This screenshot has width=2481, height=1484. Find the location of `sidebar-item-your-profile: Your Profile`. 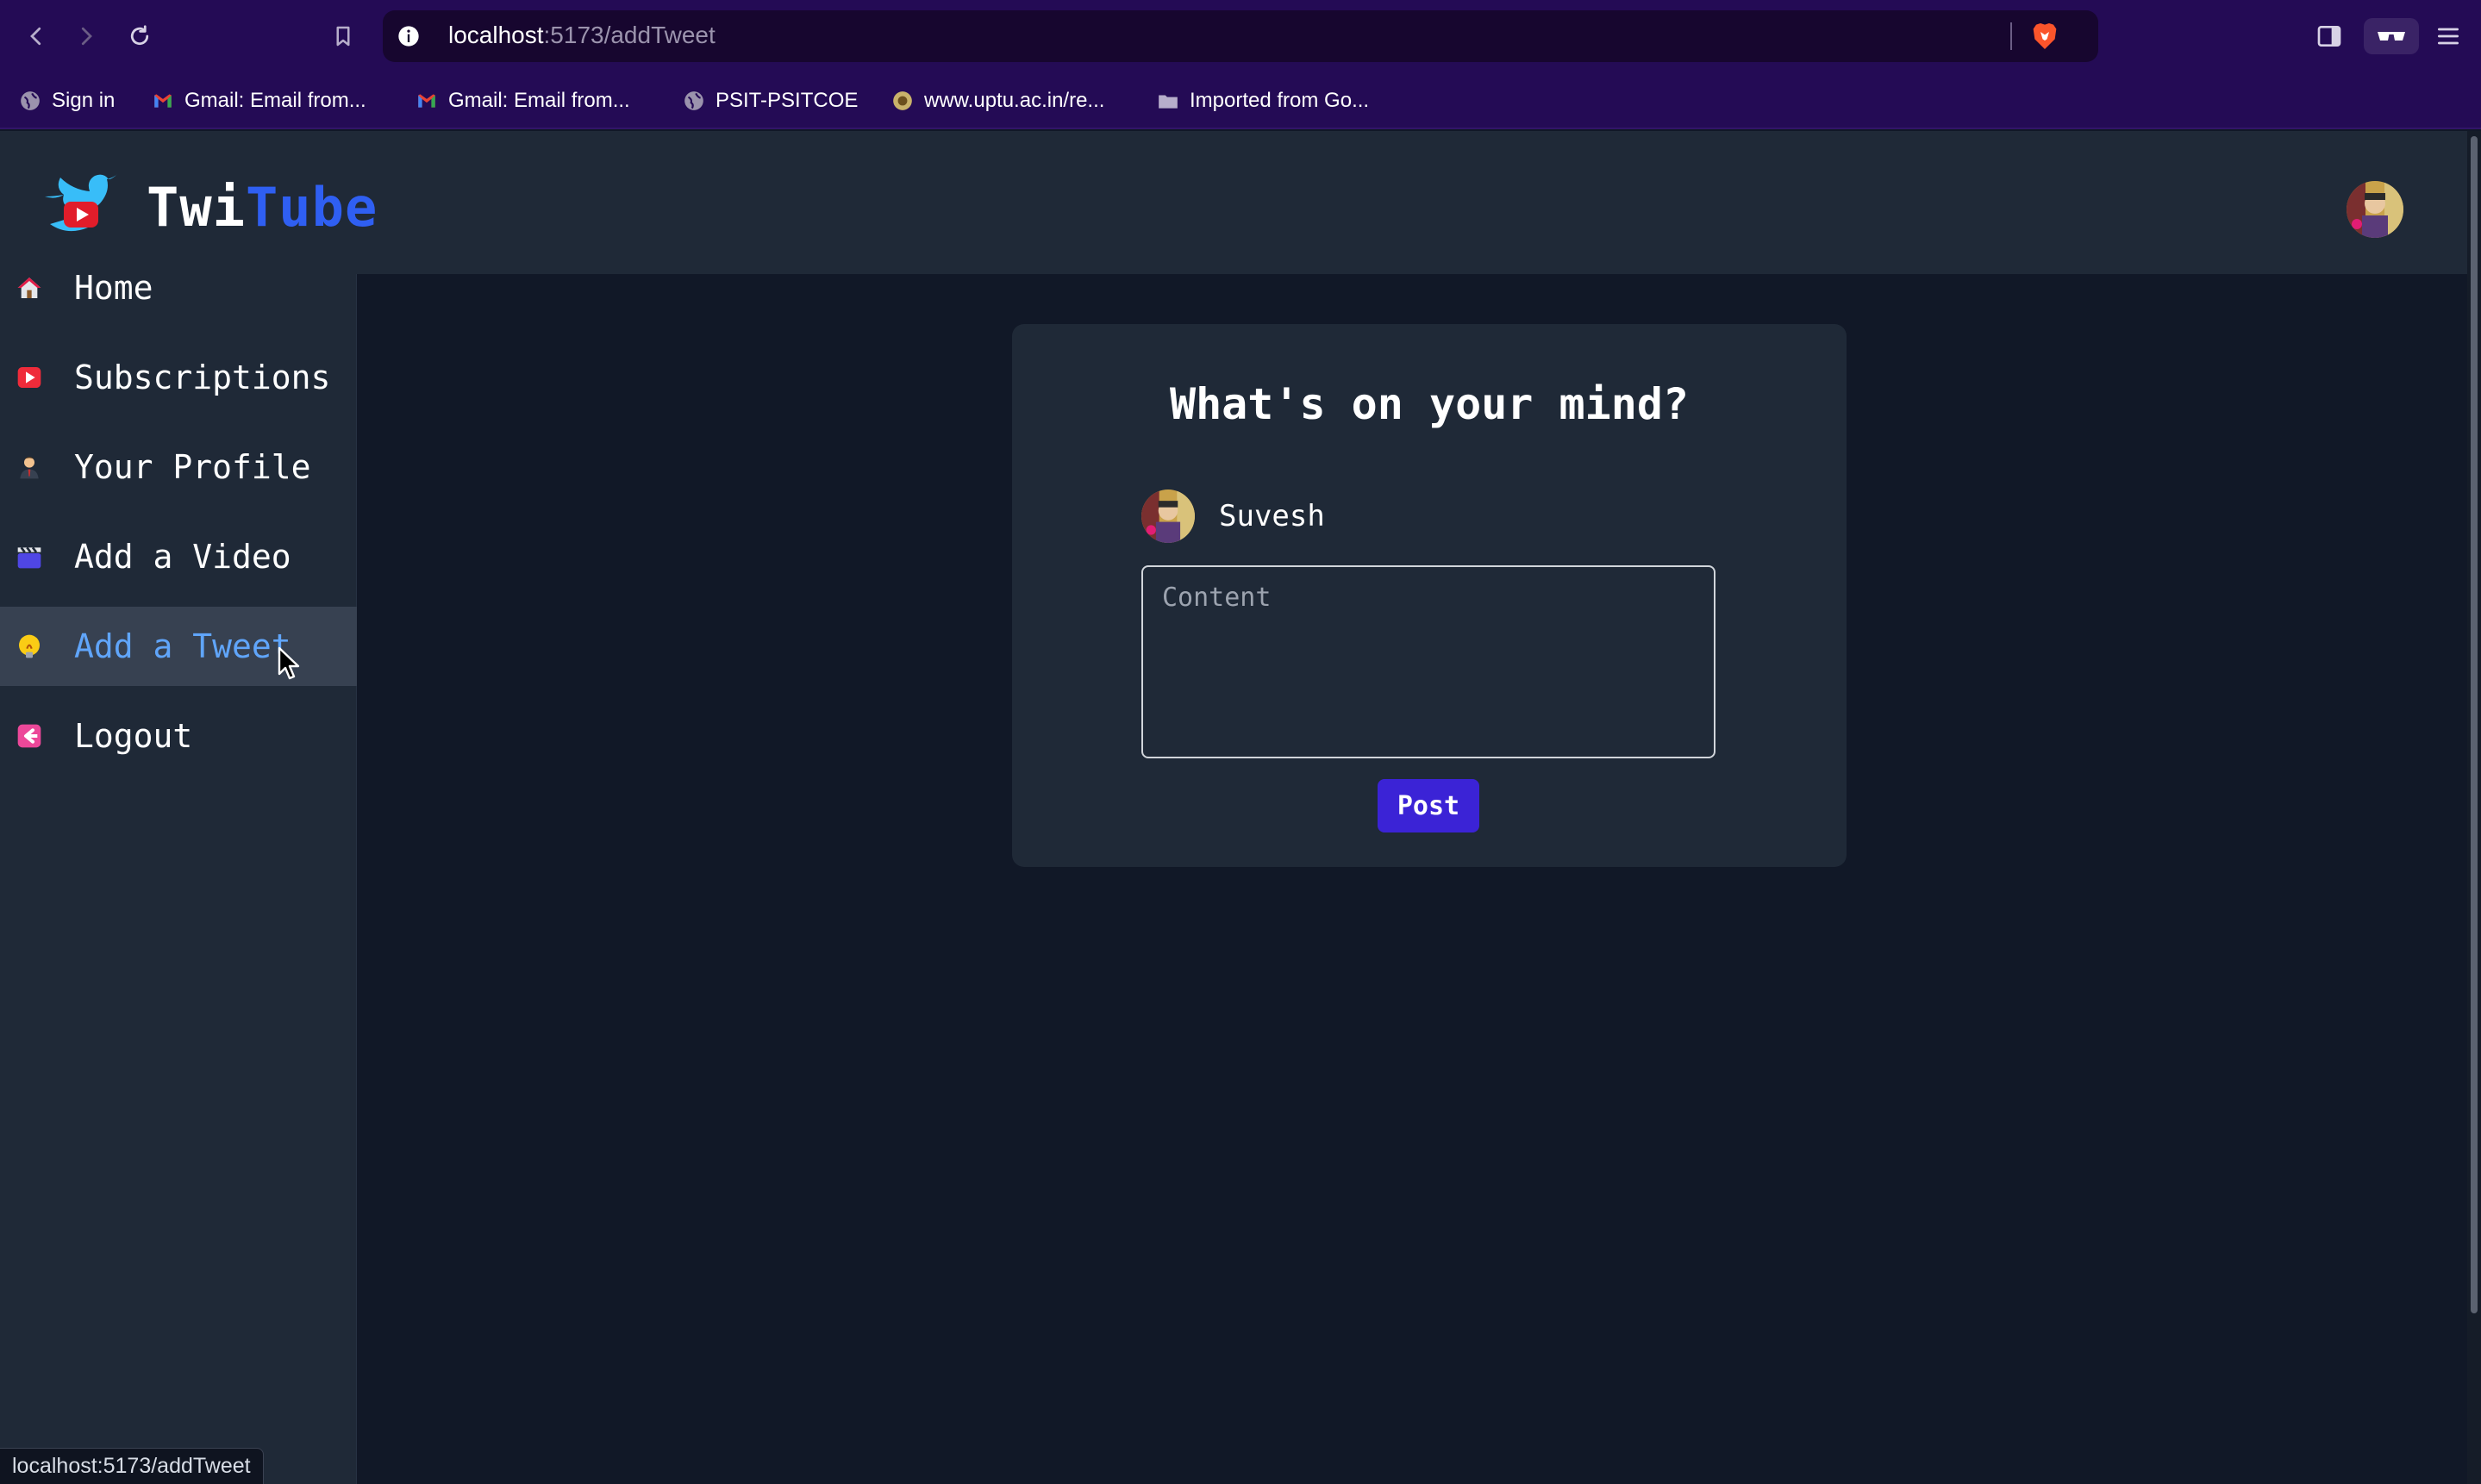

sidebar-item-your-profile: Your Profile is located at coordinates (178, 467).